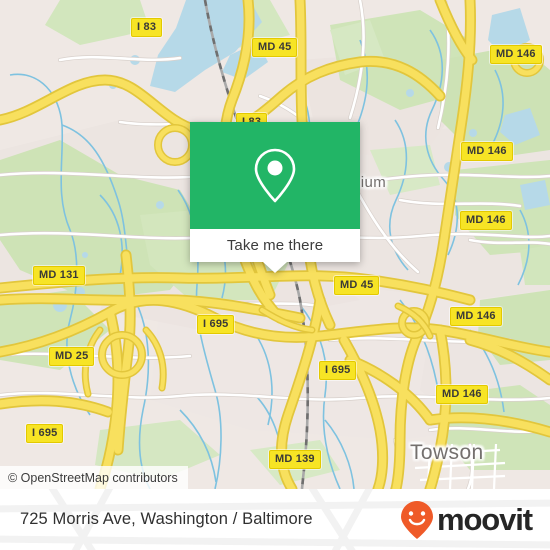  I want to click on route-shield-md45-n: MD 45, so click(275, 47).